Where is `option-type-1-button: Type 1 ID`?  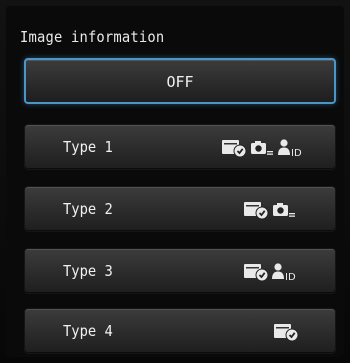
option-type-1-button: Type 1 ID is located at coordinates (180, 147).